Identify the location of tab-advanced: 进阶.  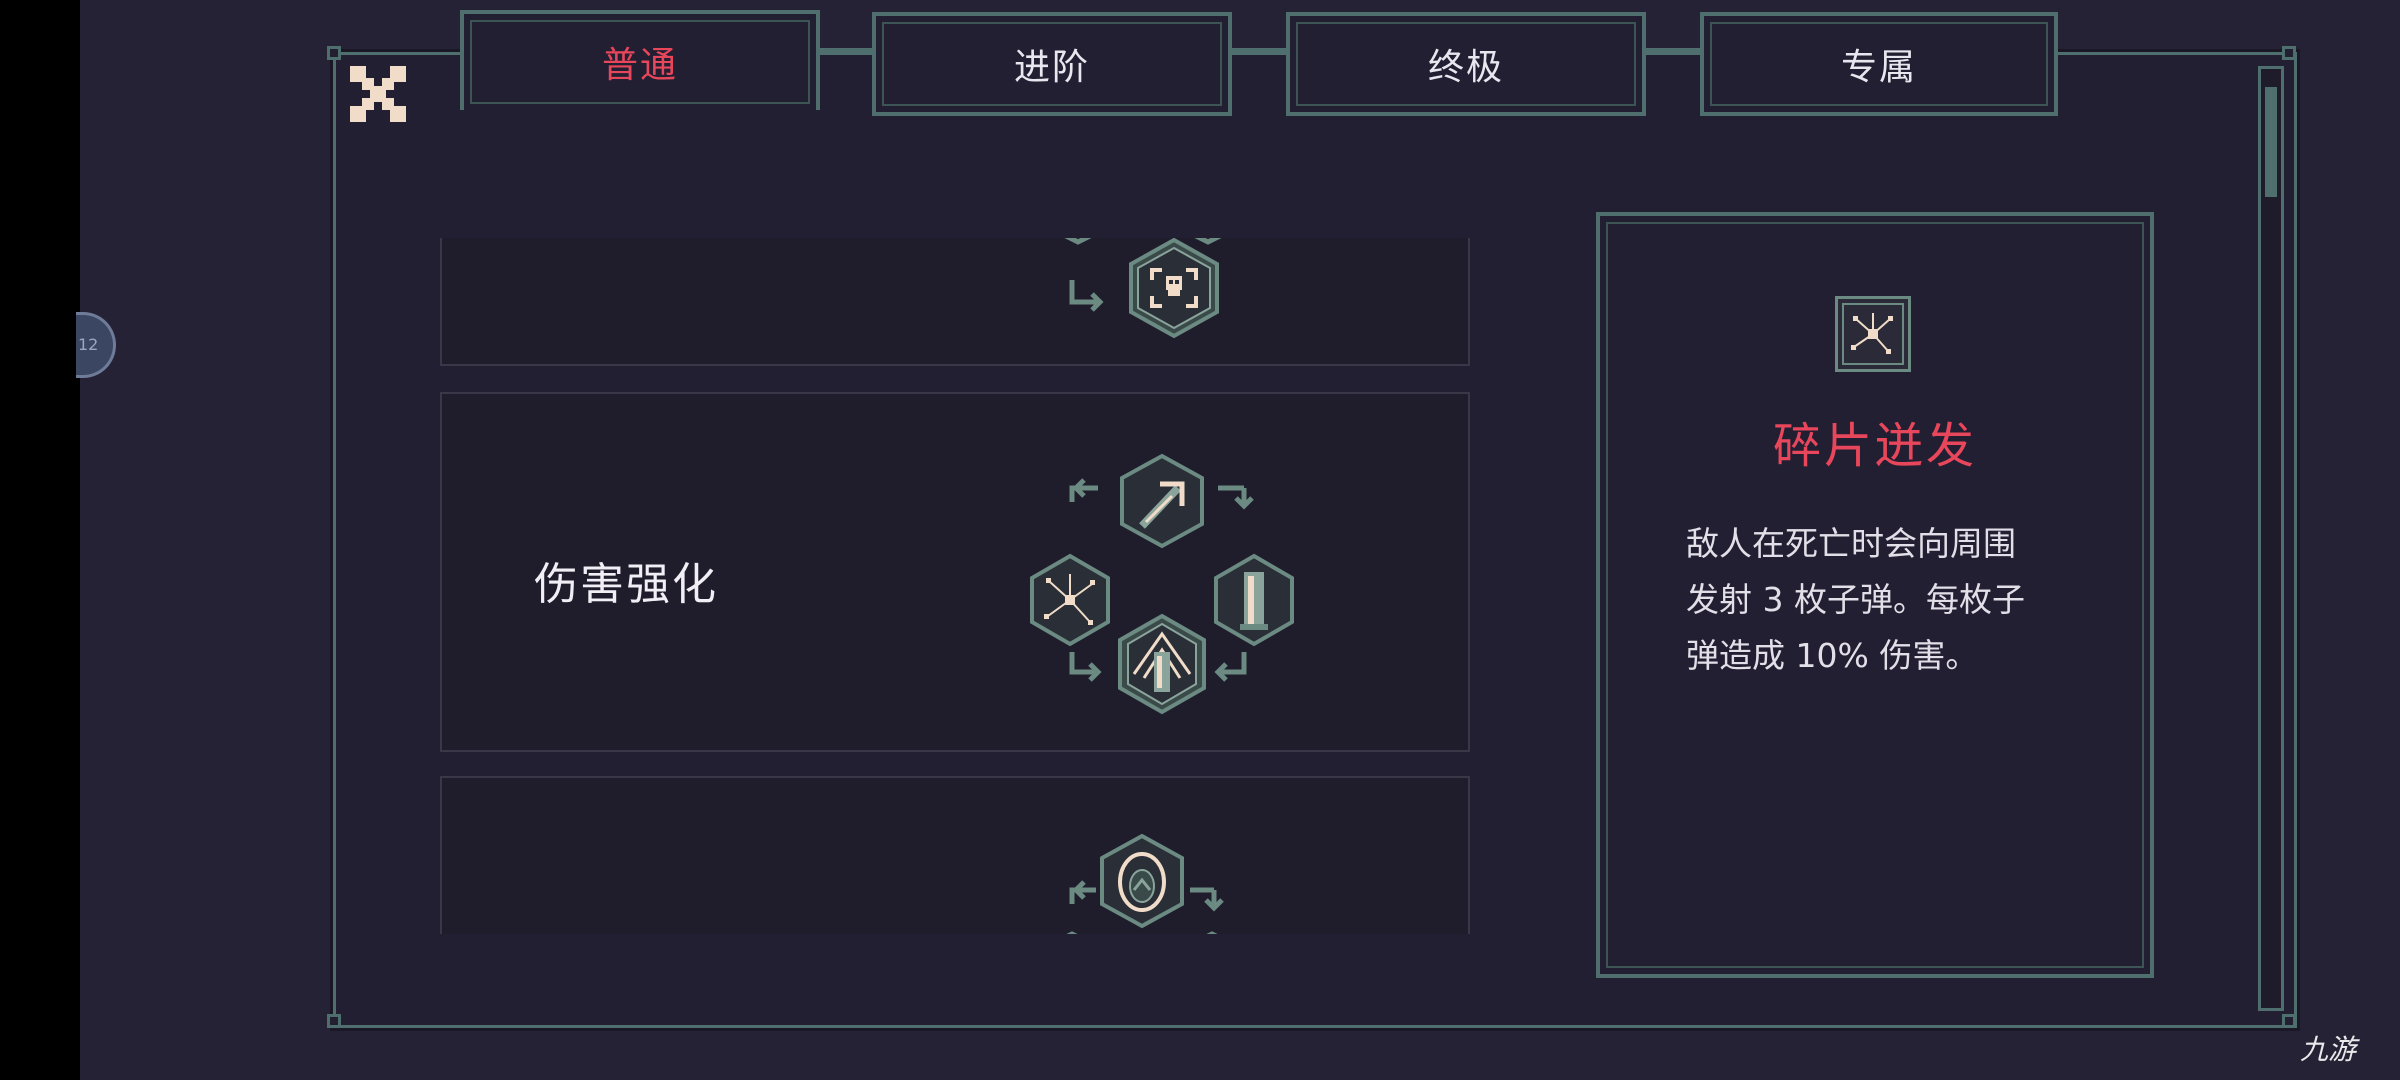
(1052, 64).